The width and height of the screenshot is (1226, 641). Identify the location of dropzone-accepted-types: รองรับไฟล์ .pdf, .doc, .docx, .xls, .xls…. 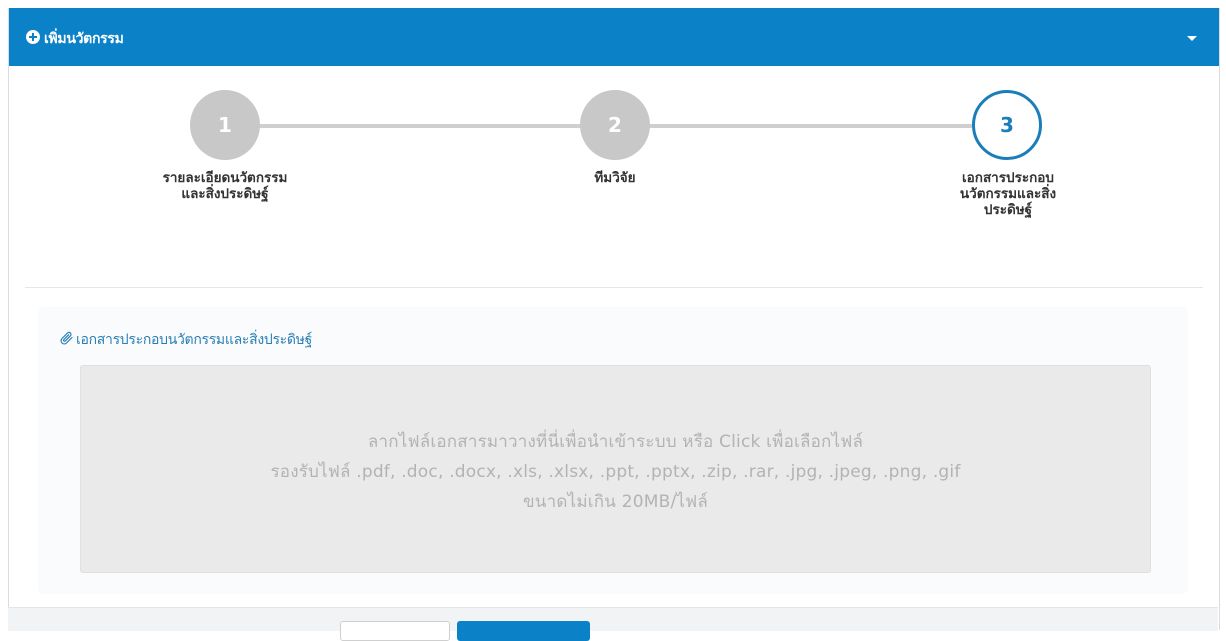
(615, 472).